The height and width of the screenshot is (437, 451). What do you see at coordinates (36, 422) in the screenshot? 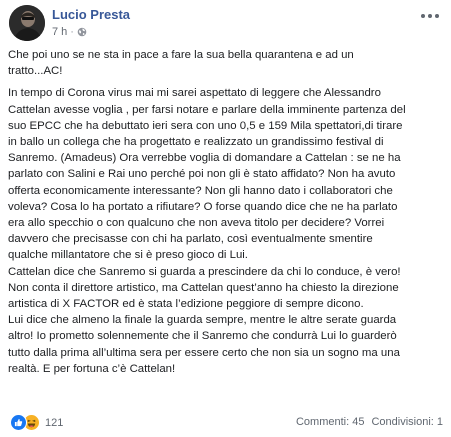
I see `reactions-summary: 121` at bounding box center [36, 422].